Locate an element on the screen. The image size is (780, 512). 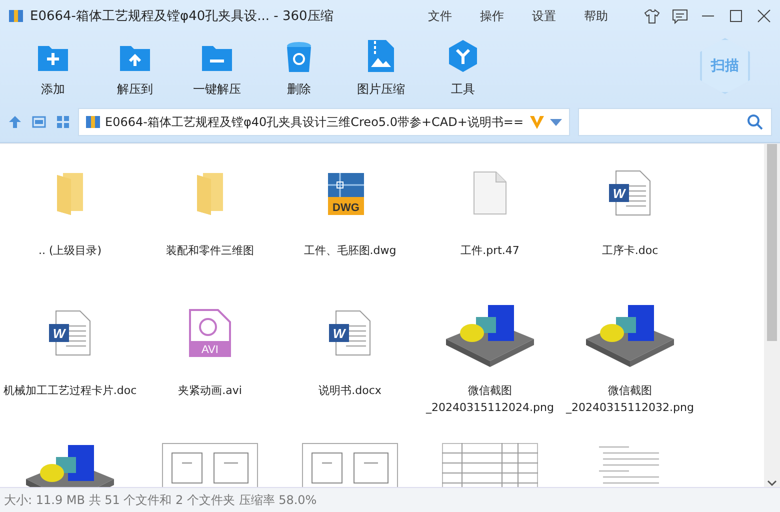
close-icon is located at coordinates (764, 16).